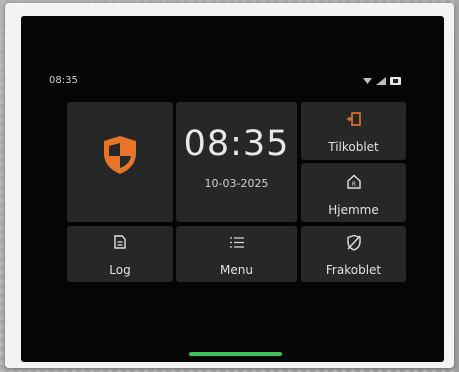 The image size is (459, 372). Describe the element at coordinates (235, 354) in the screenshot. I see `home-indicator-bar` at that location.